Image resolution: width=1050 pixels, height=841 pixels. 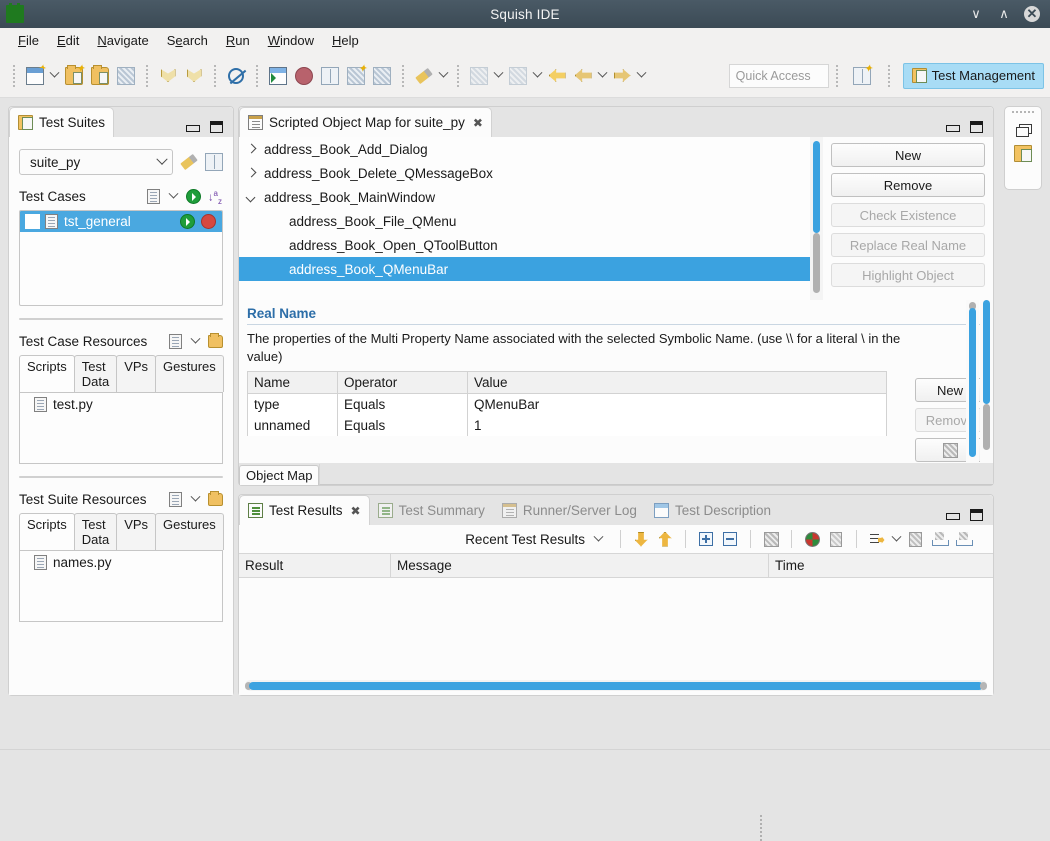 What do you see at coordinates (279, 475) in the screenshot?
I see `tab-object-map: Object Map` at bounding box center [279, 475].